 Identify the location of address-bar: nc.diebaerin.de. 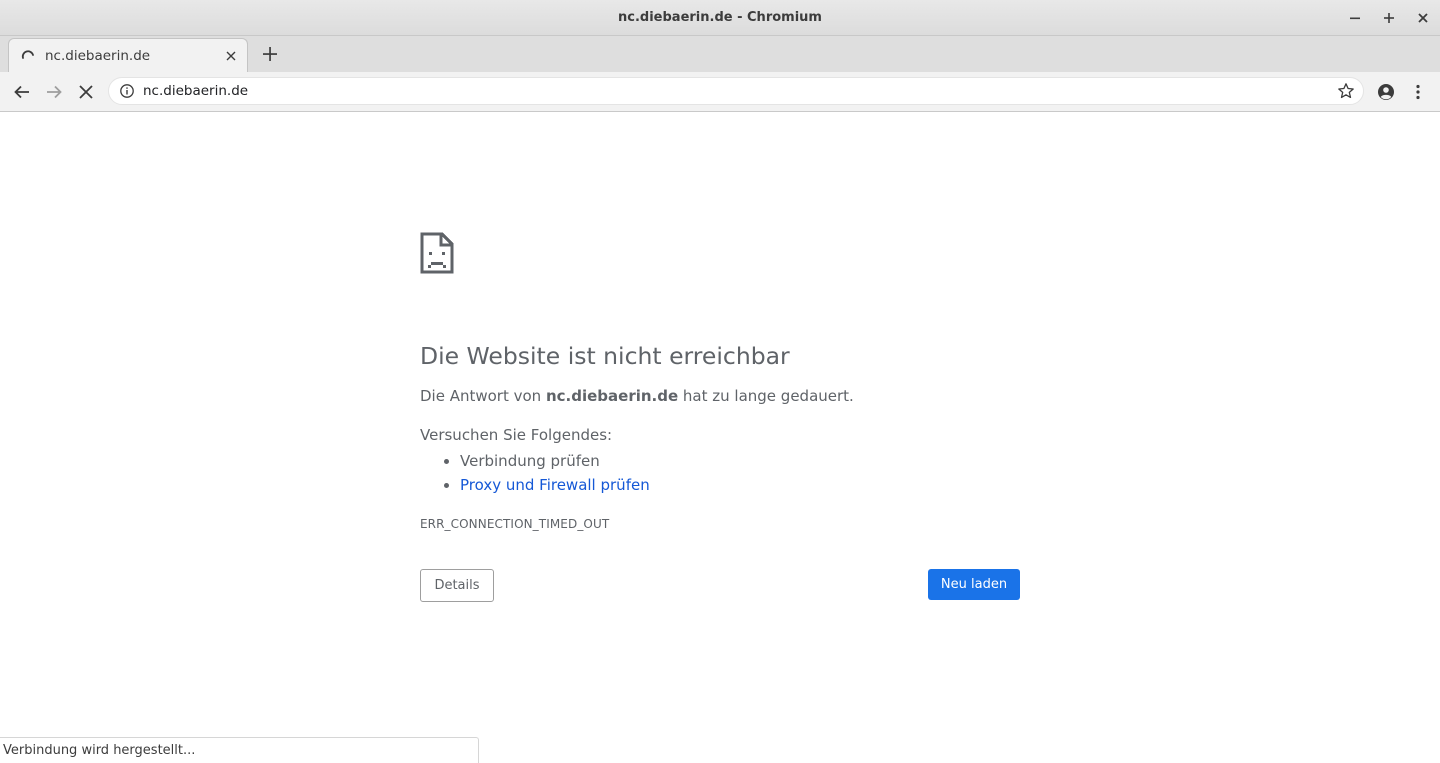
(736, 91).